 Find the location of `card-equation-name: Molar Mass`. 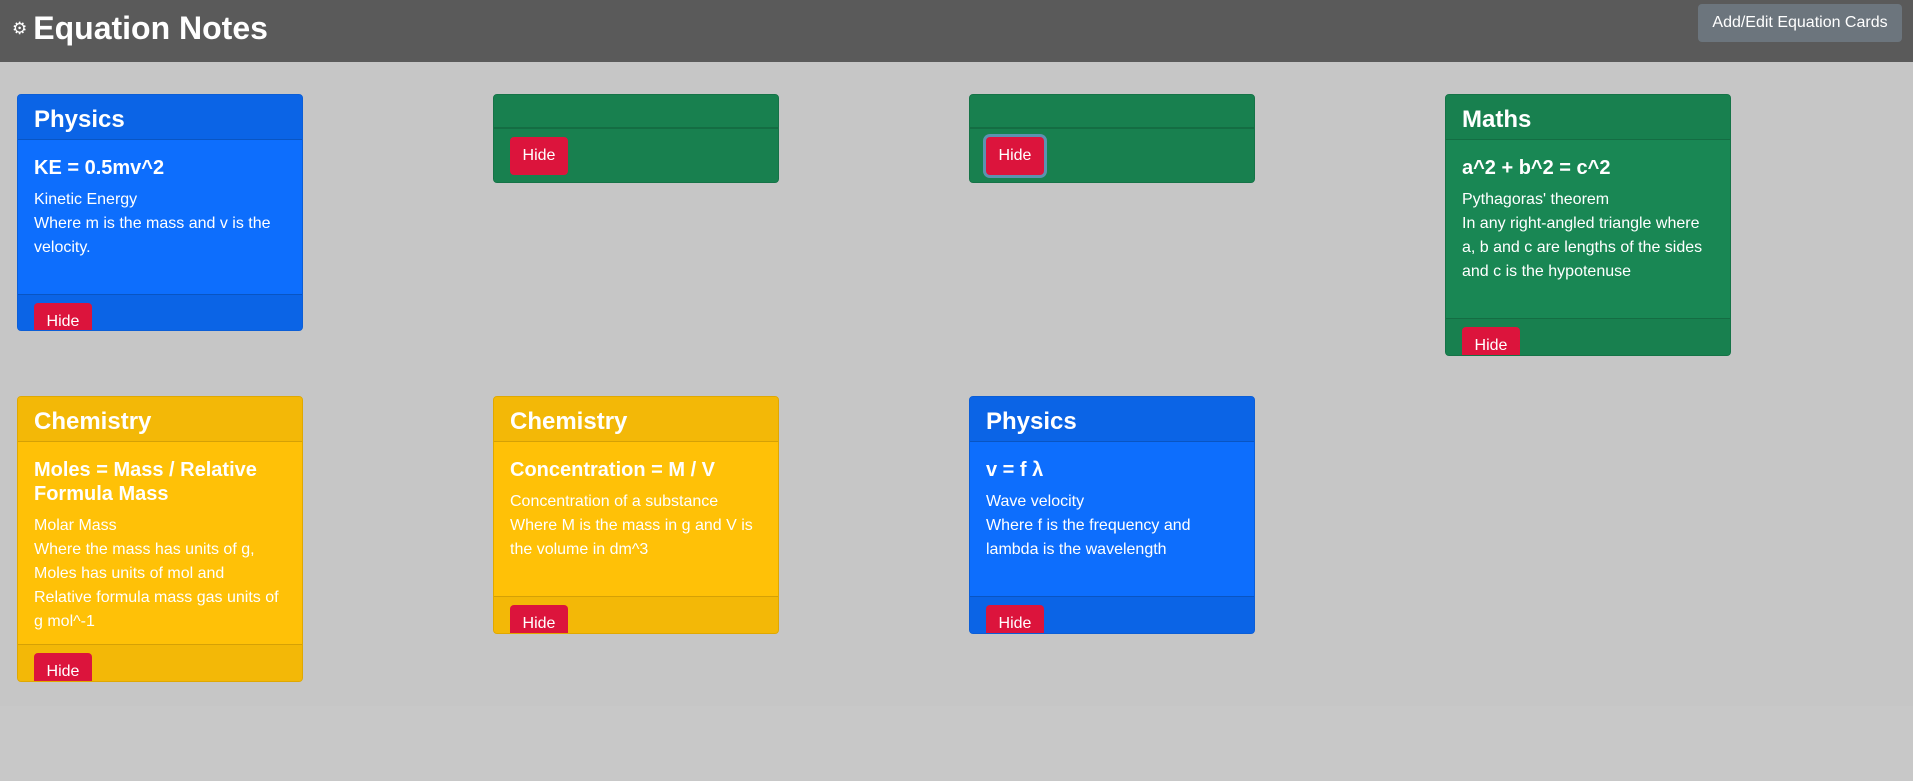

card-equation-name: Molar Mass is located at coordinates (75, 525).